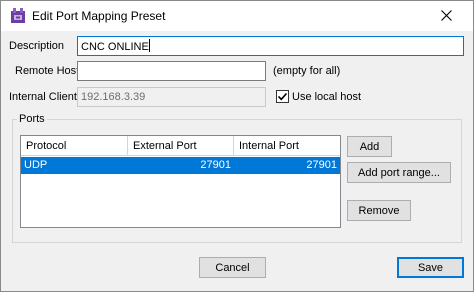  I want to click on remove-button: Remove, so click(379, 210).